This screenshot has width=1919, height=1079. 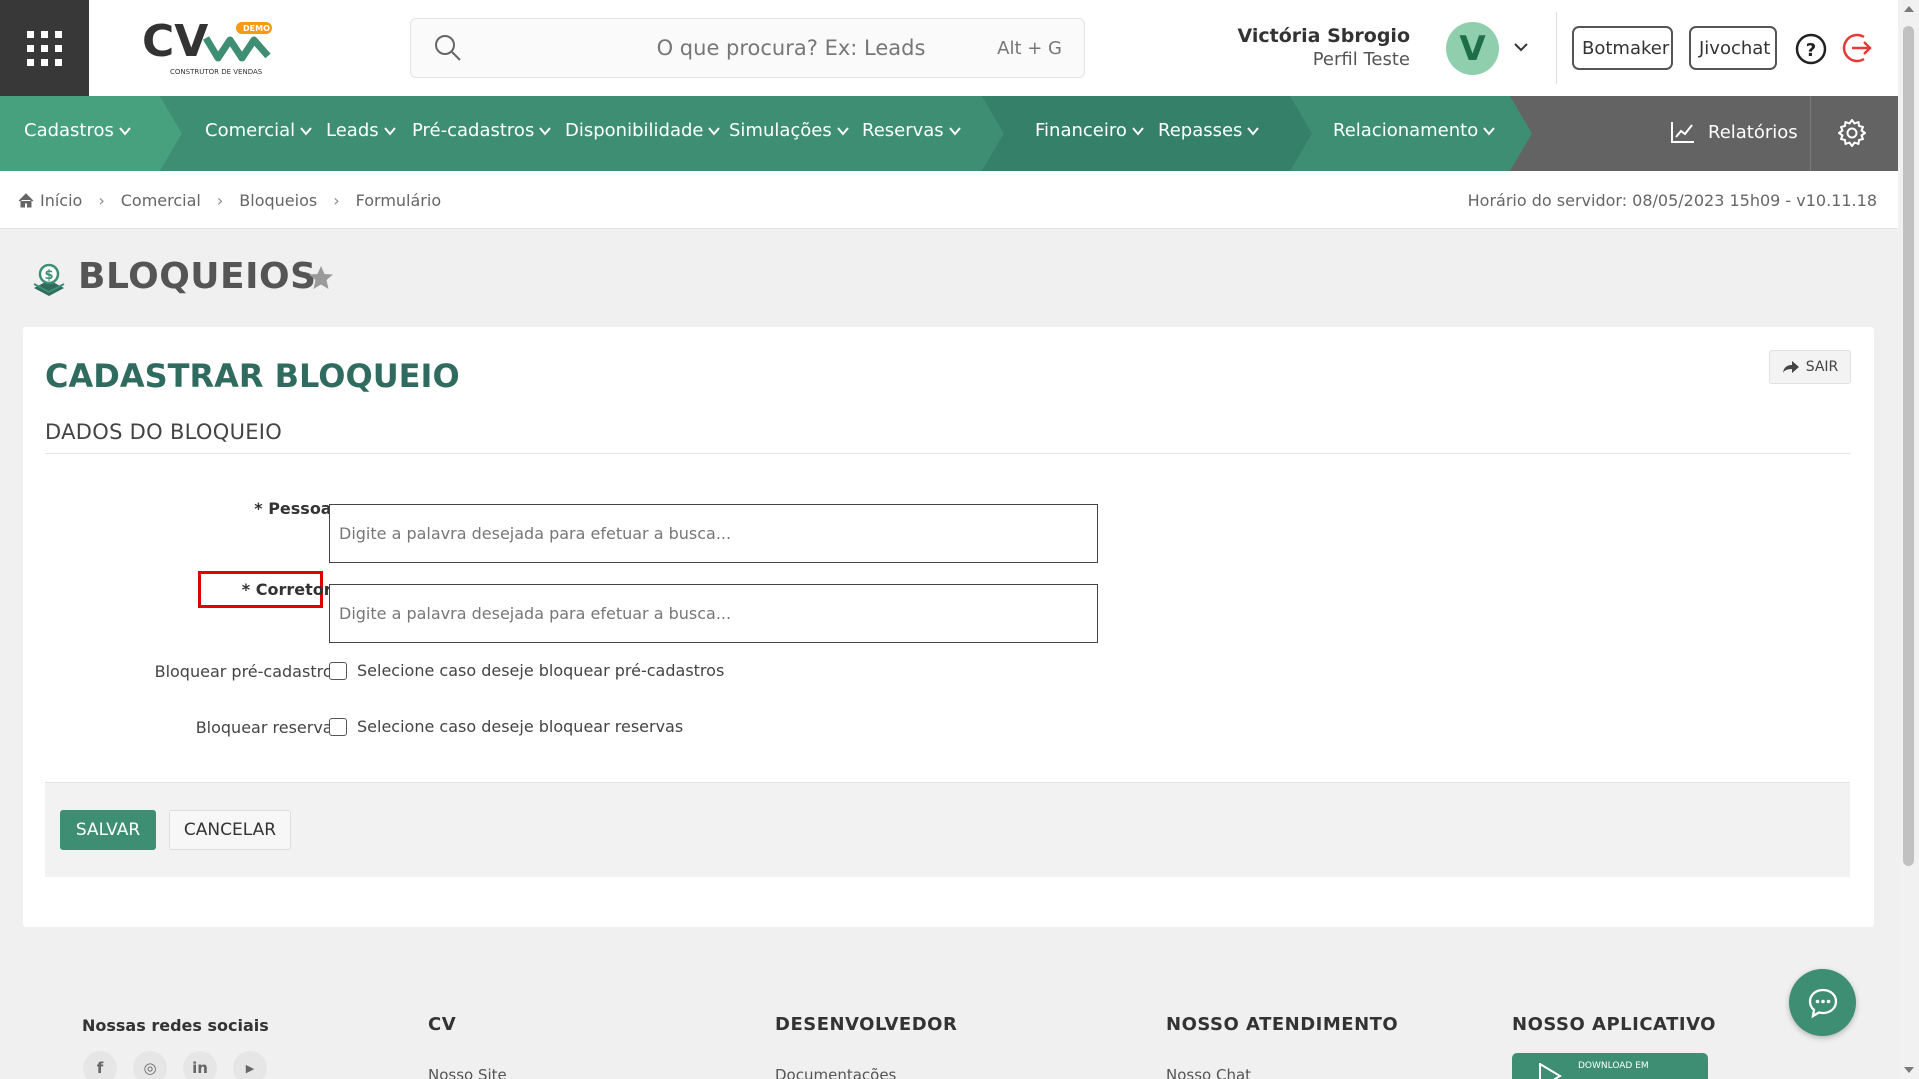 What do you see at coordinates (278, 200) in the screenshot?
I see `breadcrumb-item-bloqueios: Bloqueios` at bounding box center [278, 200].